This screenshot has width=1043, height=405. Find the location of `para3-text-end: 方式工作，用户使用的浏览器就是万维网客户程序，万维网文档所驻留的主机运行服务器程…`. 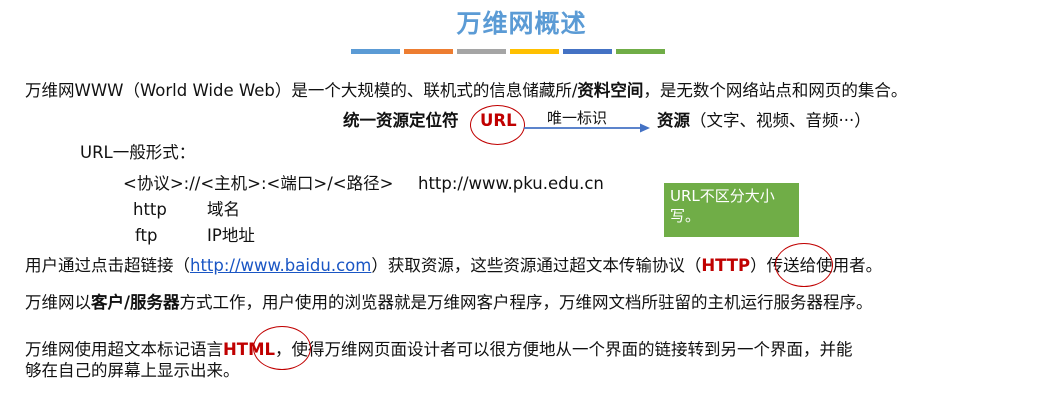

para3-text-end: 方式工作，用户使用的浏览器就是万维网客户程序，万维网文档所驻留的主机运行服务器程… is located at coordinates (526, 302).